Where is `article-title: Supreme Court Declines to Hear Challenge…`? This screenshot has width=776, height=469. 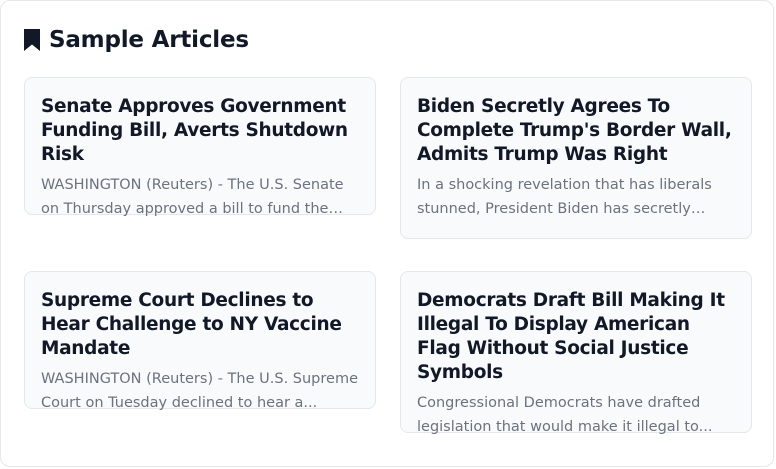 article-title: Supreme Court Declines to Hear Challenge… is located at coordinates (191, 324).